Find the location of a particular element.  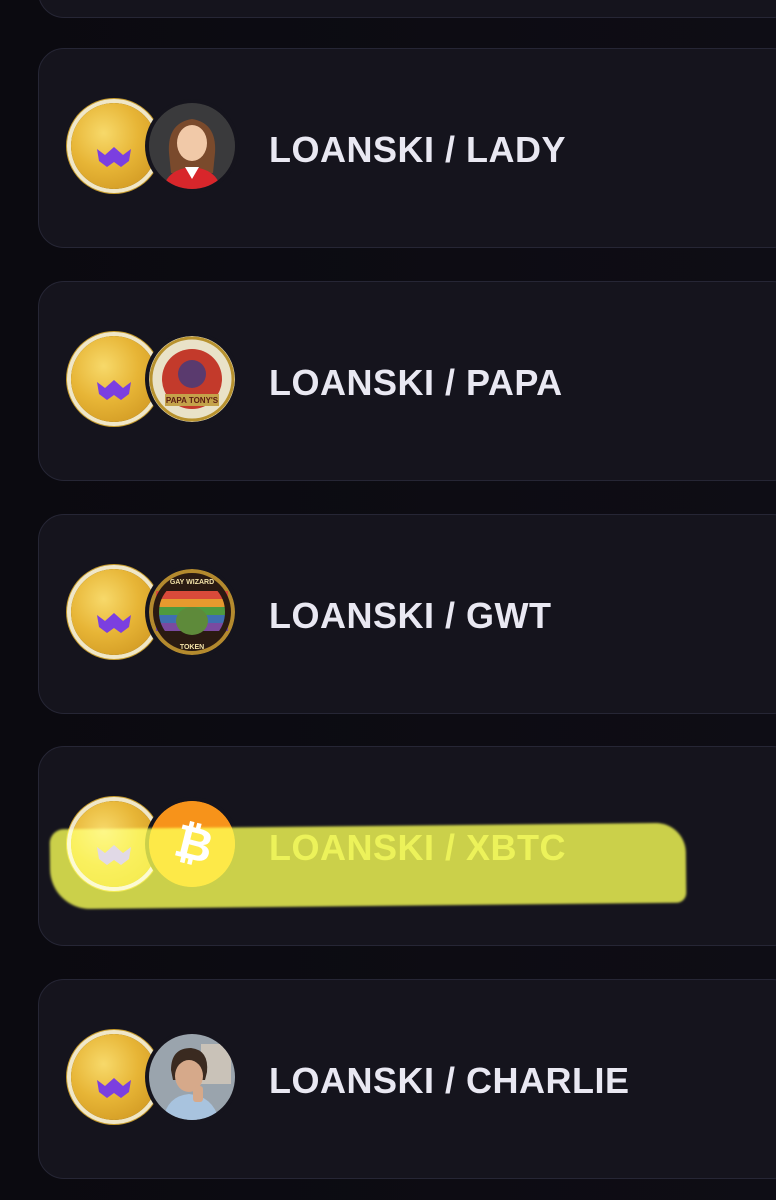

papa-tonys-icon: PAPA TONY'S is located at coordinates (192, 379).